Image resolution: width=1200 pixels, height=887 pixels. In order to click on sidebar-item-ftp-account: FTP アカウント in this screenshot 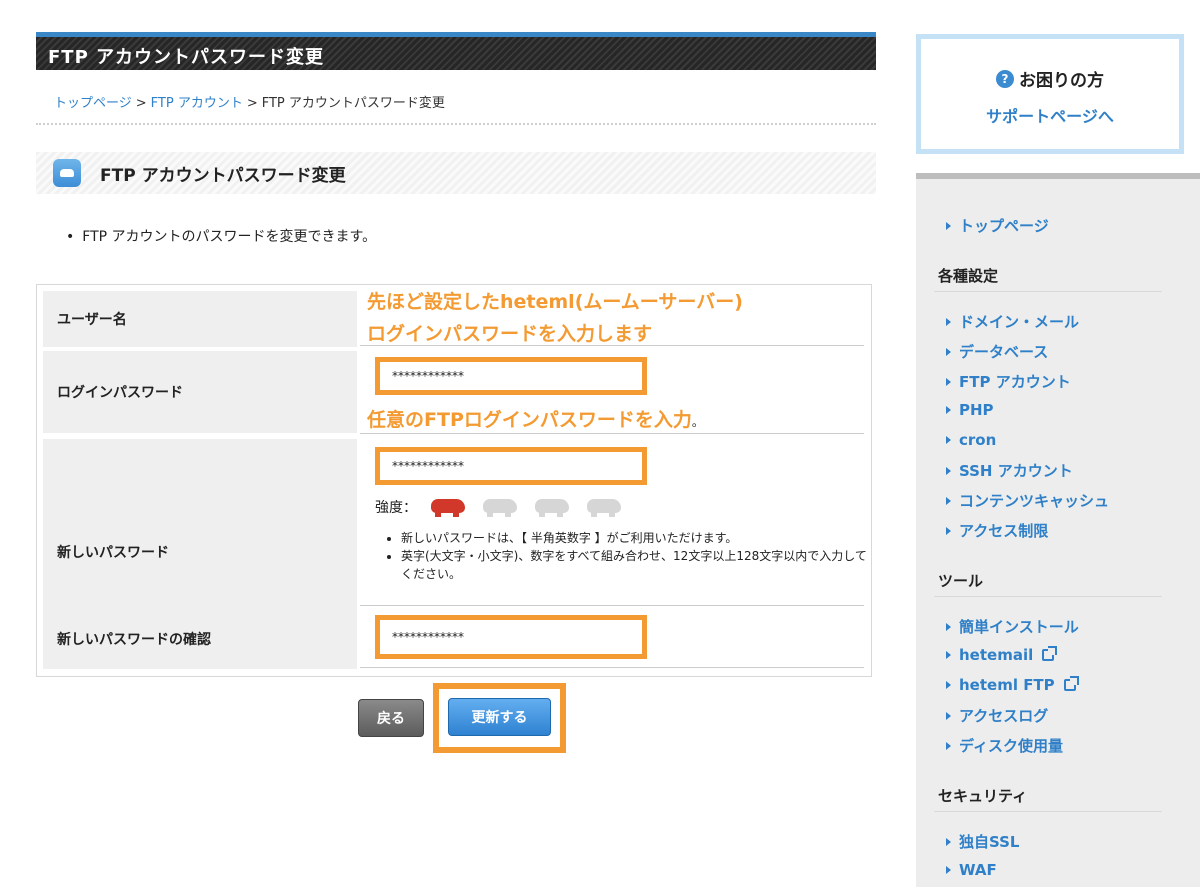, I will do `click(1008, 381)`.